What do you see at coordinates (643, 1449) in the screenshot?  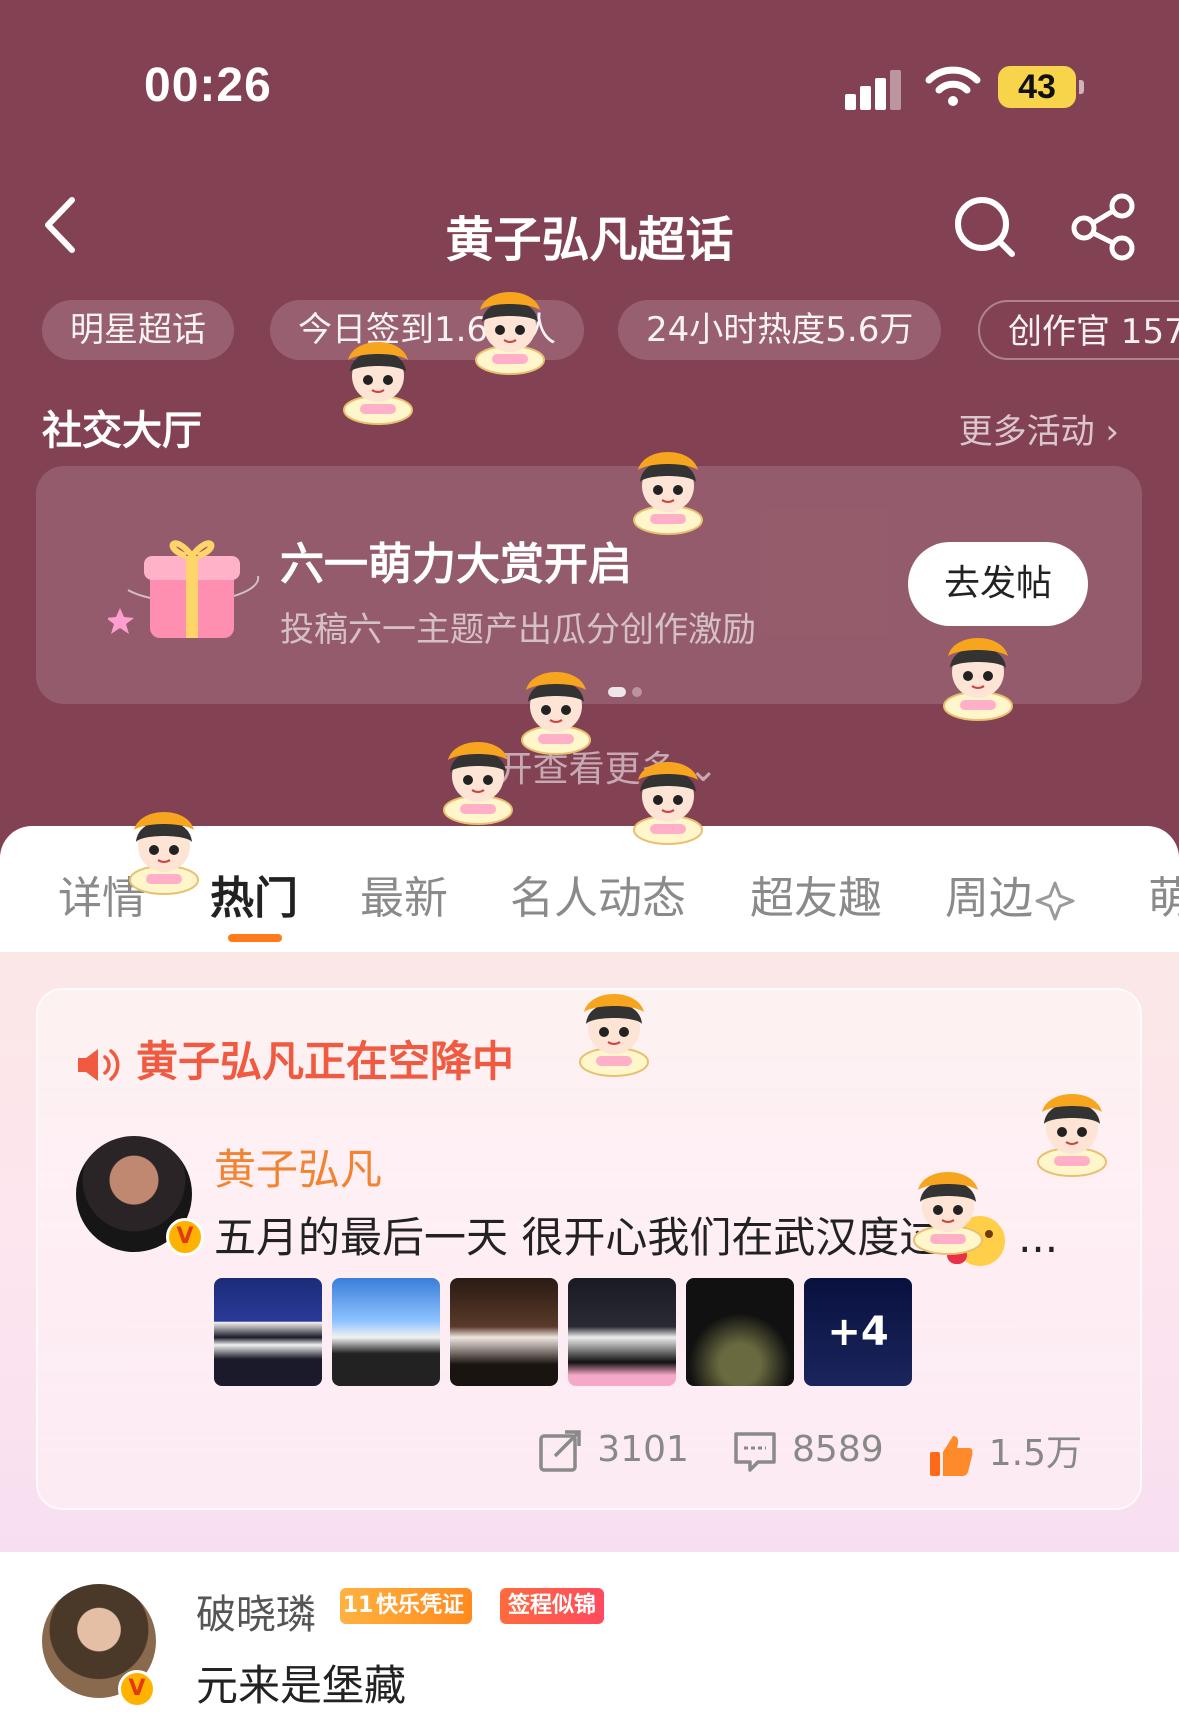 I see `repost-count: 3101` at bounding box center [643, 1449].